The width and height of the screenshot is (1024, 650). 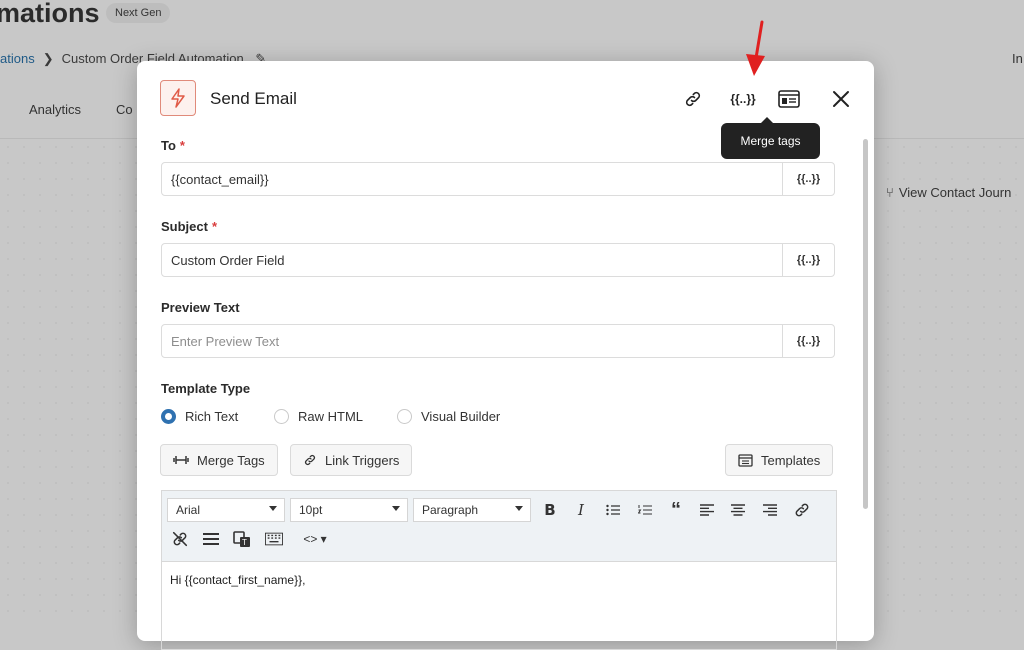 I want to click on paste-text-icon: T, so click(x=242, y=539).